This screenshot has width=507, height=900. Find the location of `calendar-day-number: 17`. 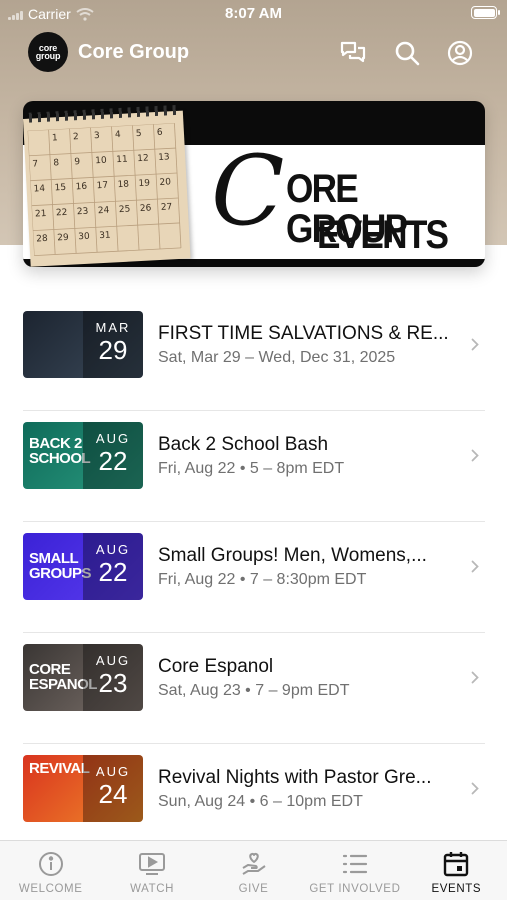

calendar-day-number: 17 is located at coordinates (102, 186).